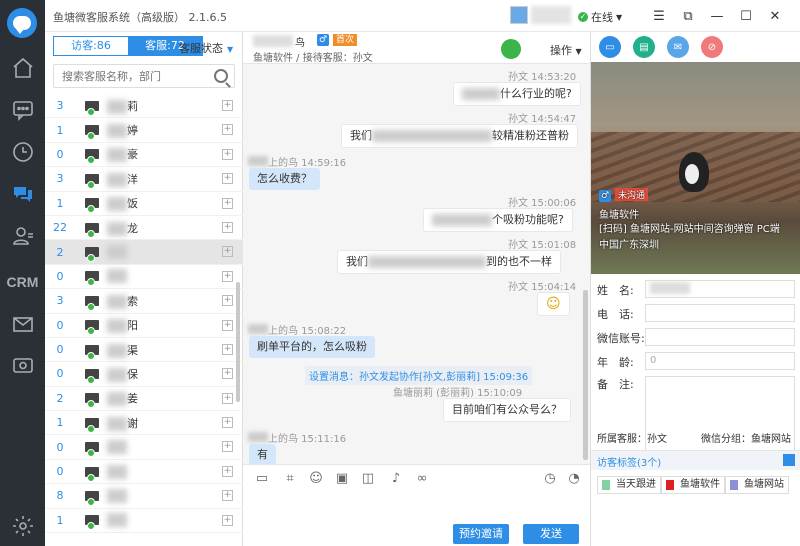 This screenshot has width=800, height=546. Describe the element at coordinates (22, 324) in the screenshot. I see `mail-icon` at that location.